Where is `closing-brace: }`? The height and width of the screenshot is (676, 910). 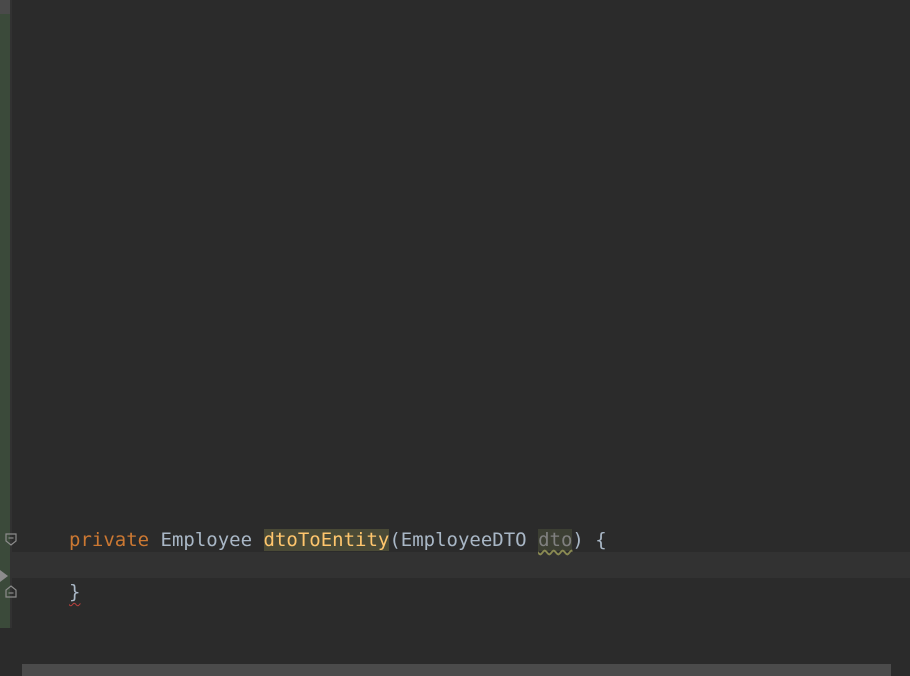
closing-brace: } is located at coordinates (75, 592).